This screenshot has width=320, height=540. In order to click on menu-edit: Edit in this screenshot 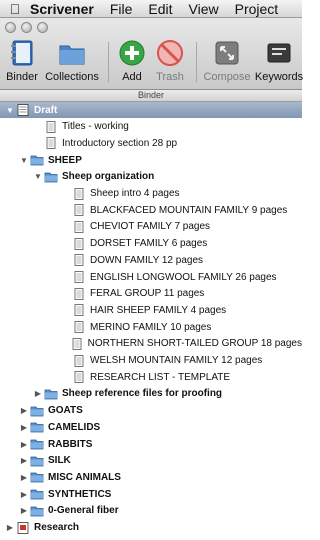, I will do `click(160, 9)`.